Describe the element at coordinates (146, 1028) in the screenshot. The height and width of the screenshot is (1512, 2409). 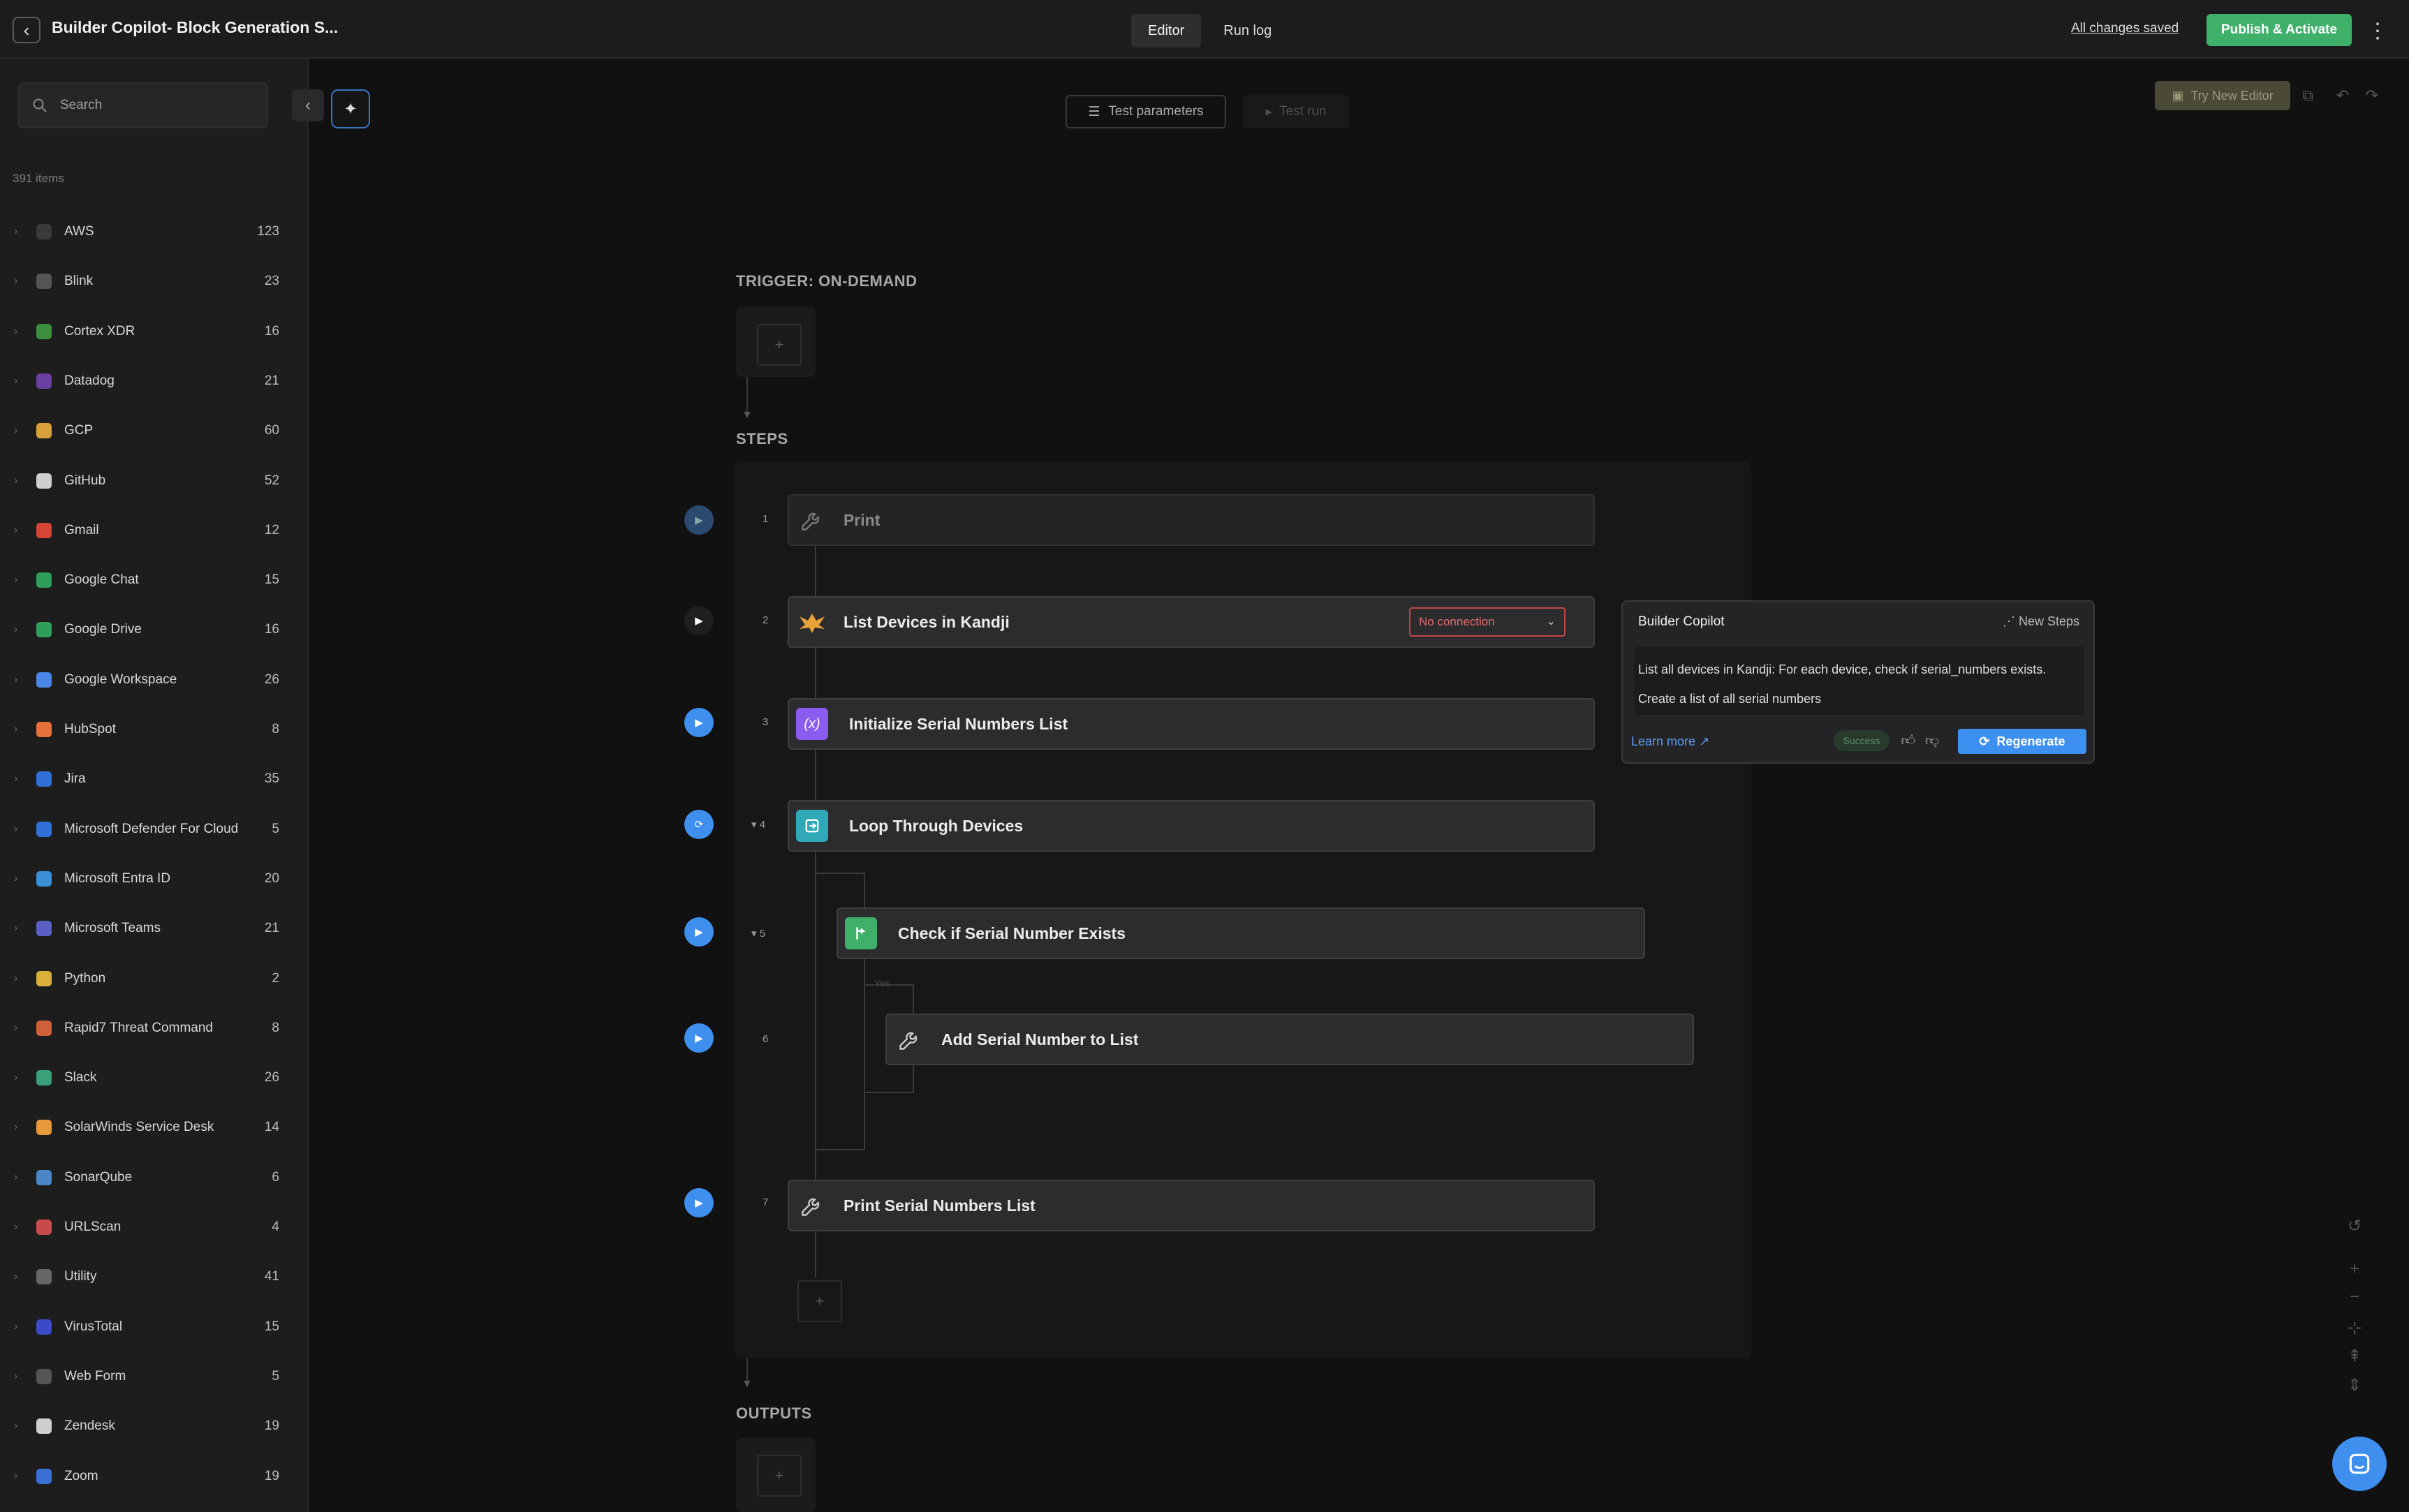
I see `sidebar-item-rapid7-threat-command: › Rapid7 Threat Command 8` at that location.